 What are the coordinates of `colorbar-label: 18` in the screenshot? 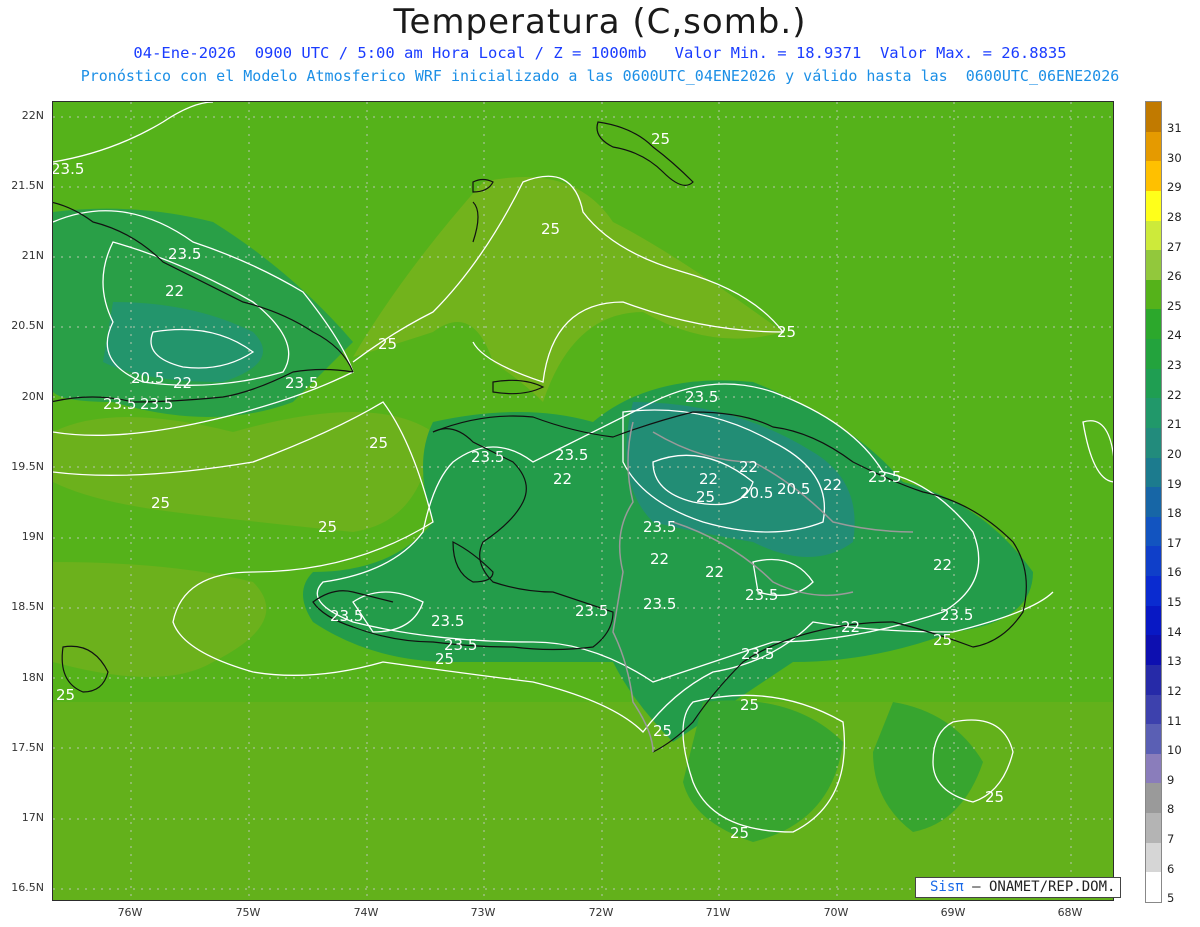 It's located at (1174, 513).